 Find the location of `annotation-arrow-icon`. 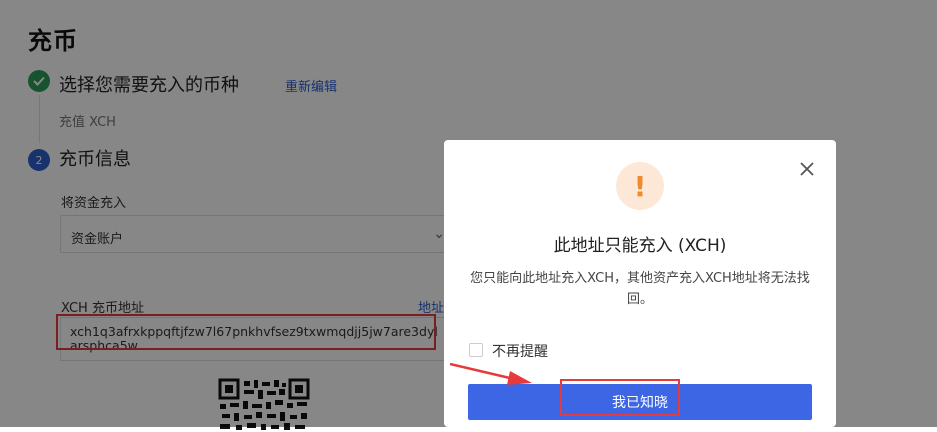

annotation-arrow-icon is located at coordinates (491, 373).